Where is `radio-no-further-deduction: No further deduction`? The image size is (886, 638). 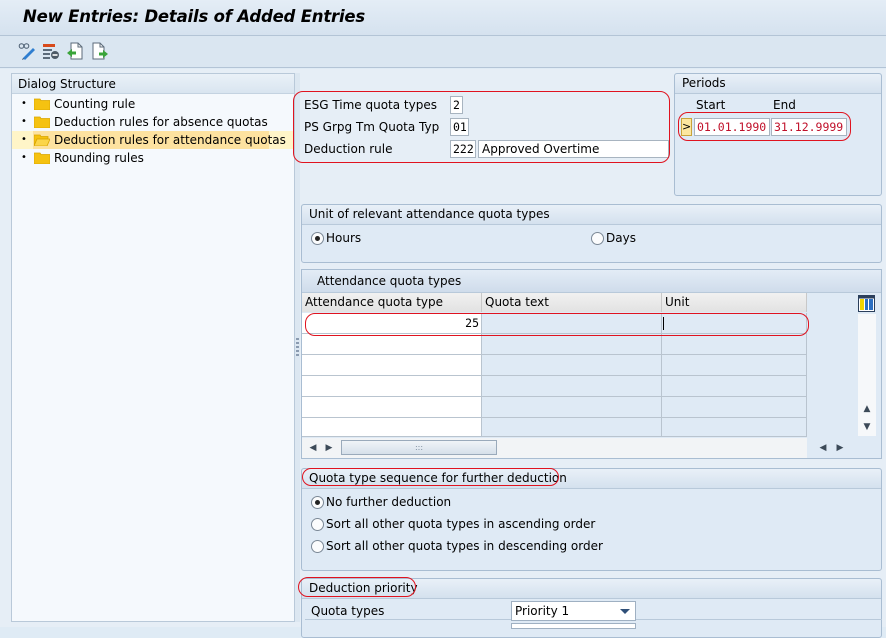 radio-no-further-deduction: No further deduction is located at coordinates (381, 502).